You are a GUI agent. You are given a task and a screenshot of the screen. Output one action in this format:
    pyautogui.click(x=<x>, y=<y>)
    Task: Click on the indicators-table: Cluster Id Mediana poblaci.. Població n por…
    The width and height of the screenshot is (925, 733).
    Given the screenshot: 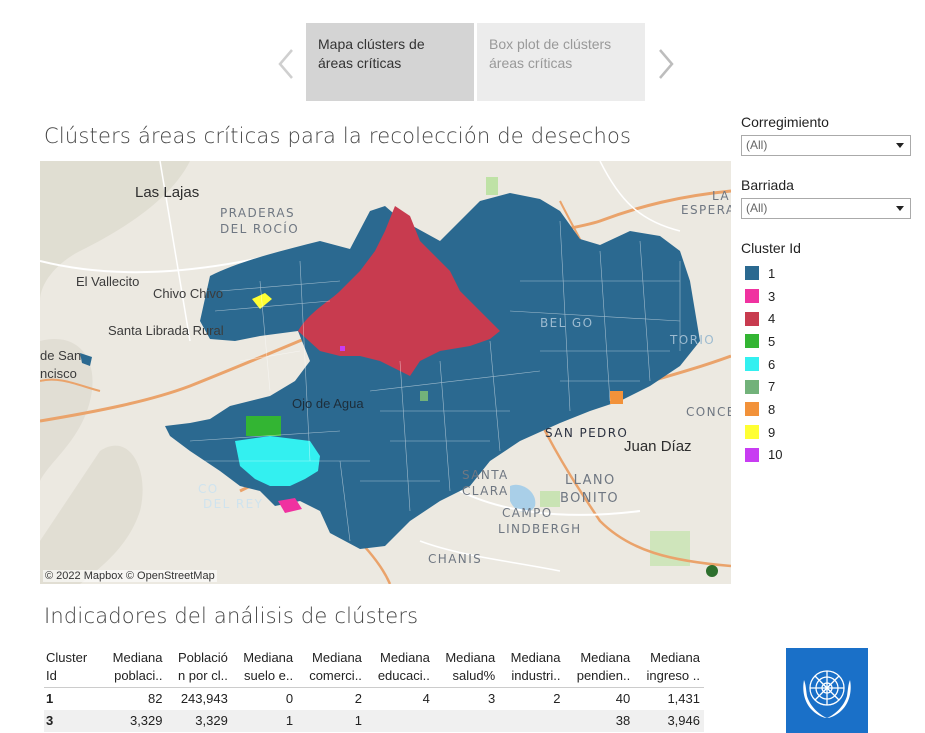 What is the action you would take?
    pyautogui.click(x=374, y=690)
    